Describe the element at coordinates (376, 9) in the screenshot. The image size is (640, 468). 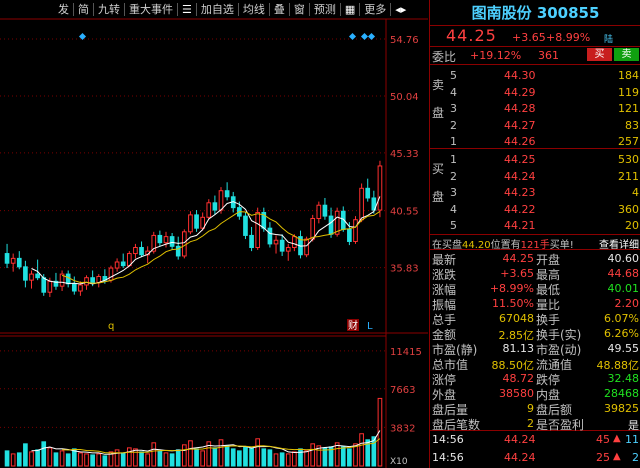
I see `toolbar-item-more: 更多` at that location.